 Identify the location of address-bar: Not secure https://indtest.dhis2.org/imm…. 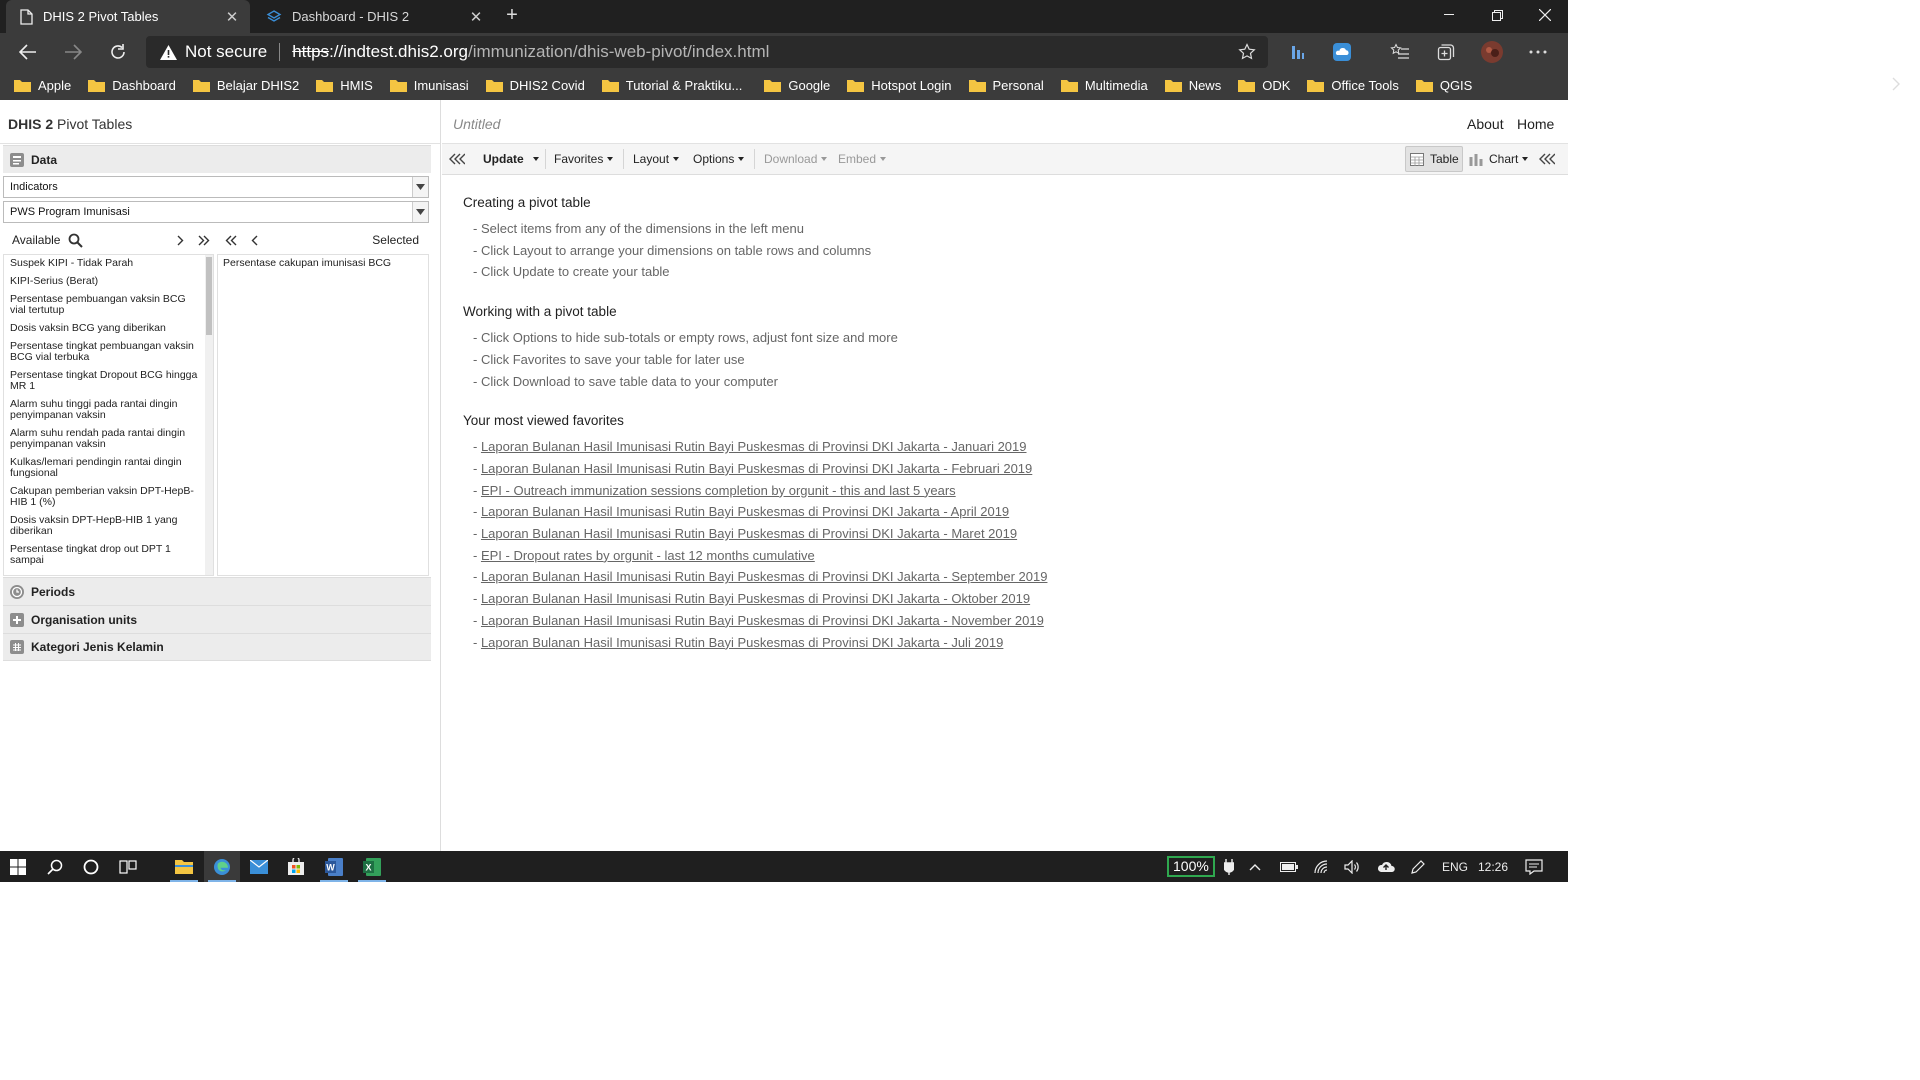
(707, 52).